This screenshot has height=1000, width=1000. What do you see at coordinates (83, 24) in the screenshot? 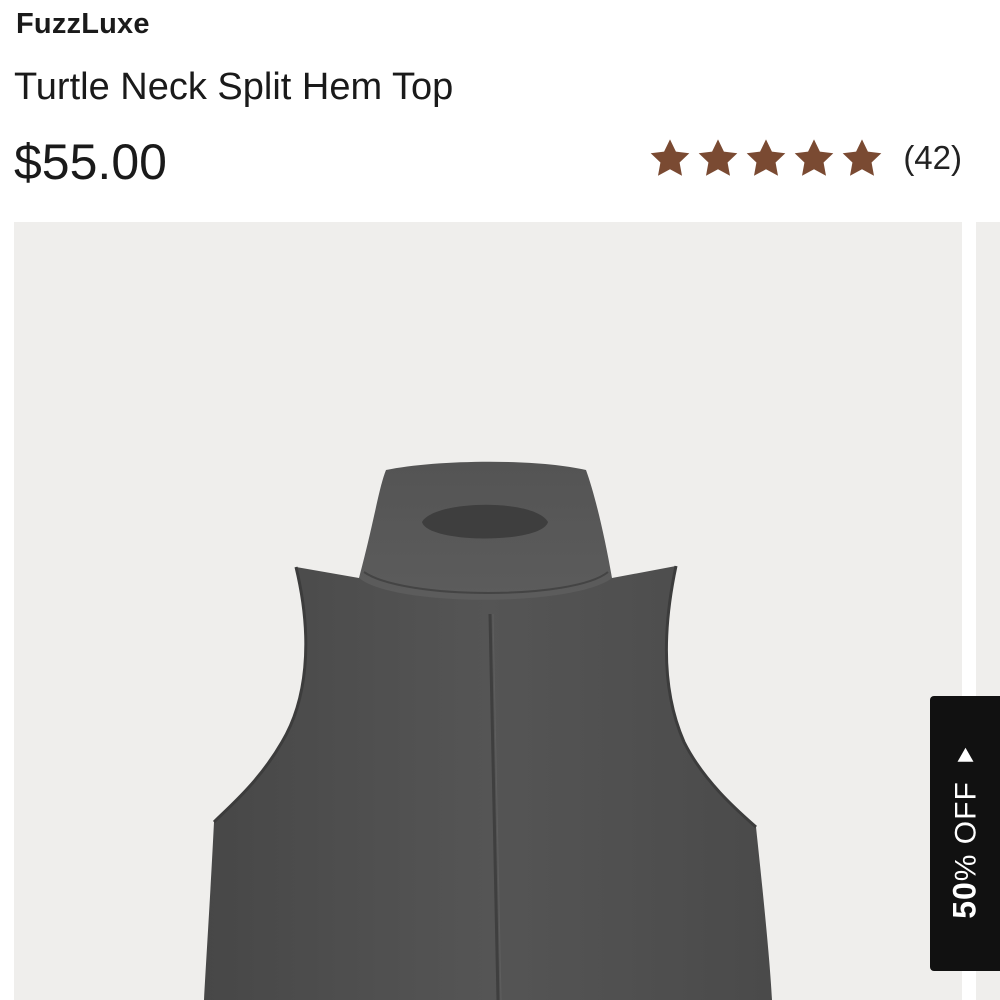
I see `brand-name: FuzzLuxe` at bounding box center [83, 24].